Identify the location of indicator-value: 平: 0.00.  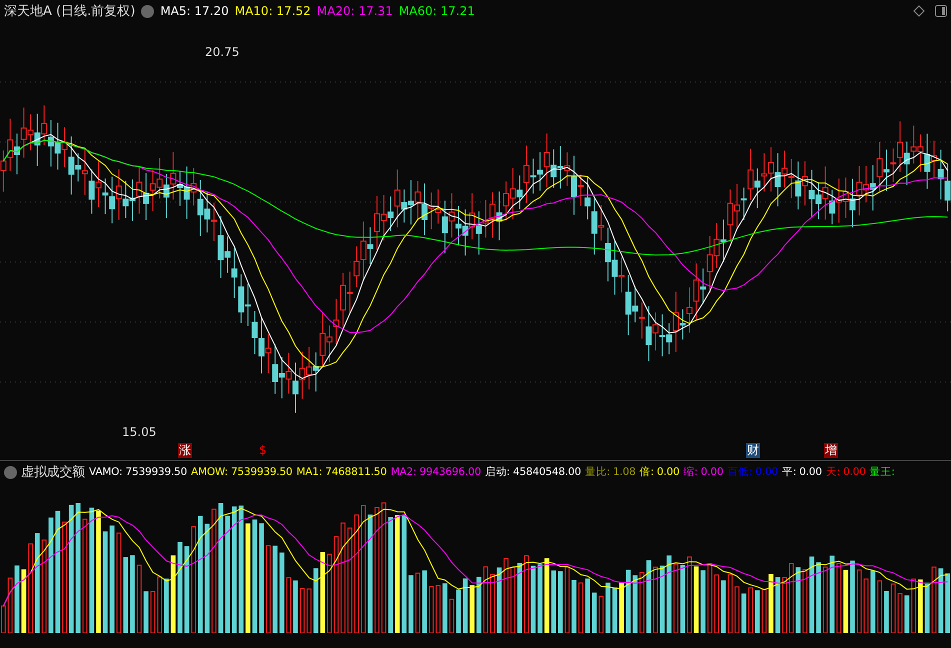
(802, 472).